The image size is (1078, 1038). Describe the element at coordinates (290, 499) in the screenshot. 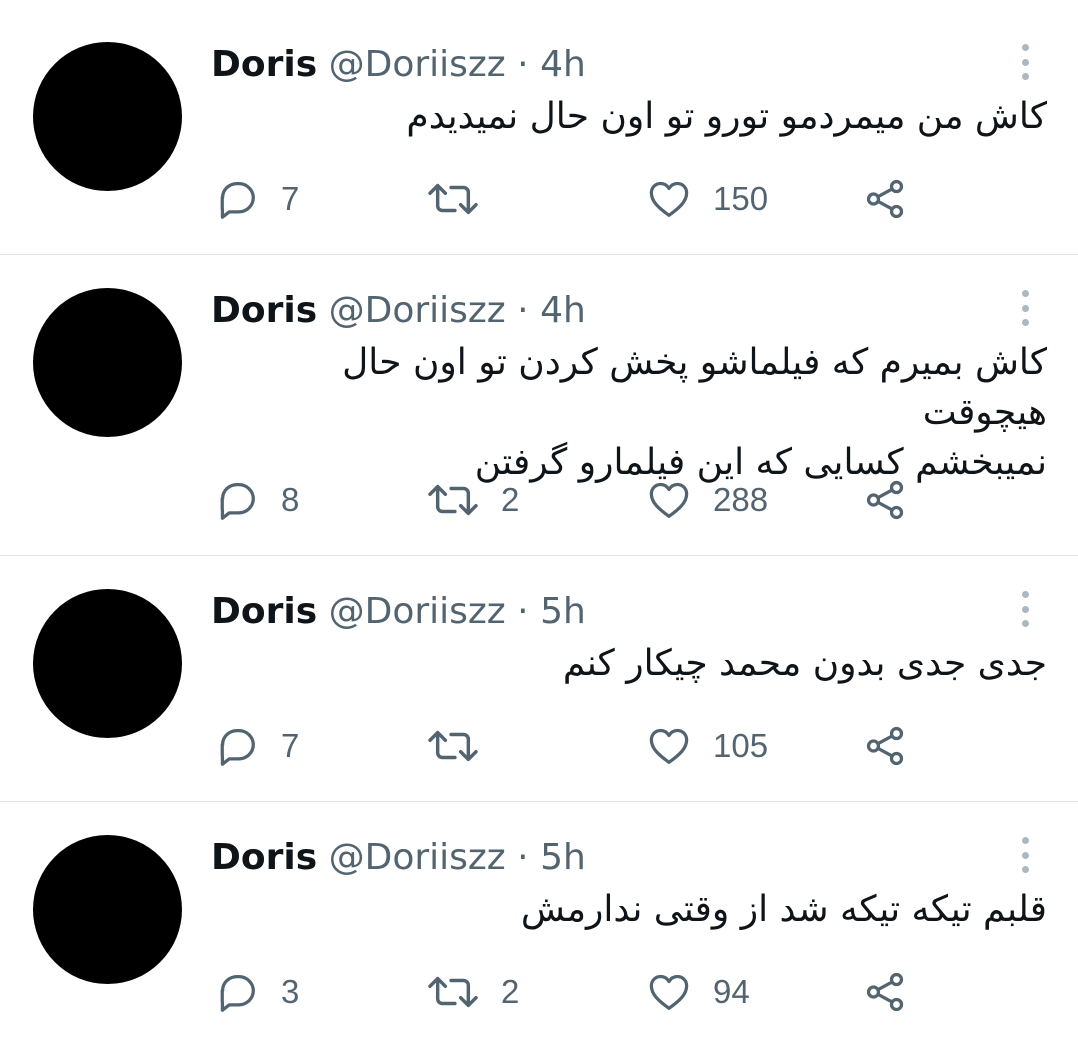

I see `reply-count: 8` at that location.